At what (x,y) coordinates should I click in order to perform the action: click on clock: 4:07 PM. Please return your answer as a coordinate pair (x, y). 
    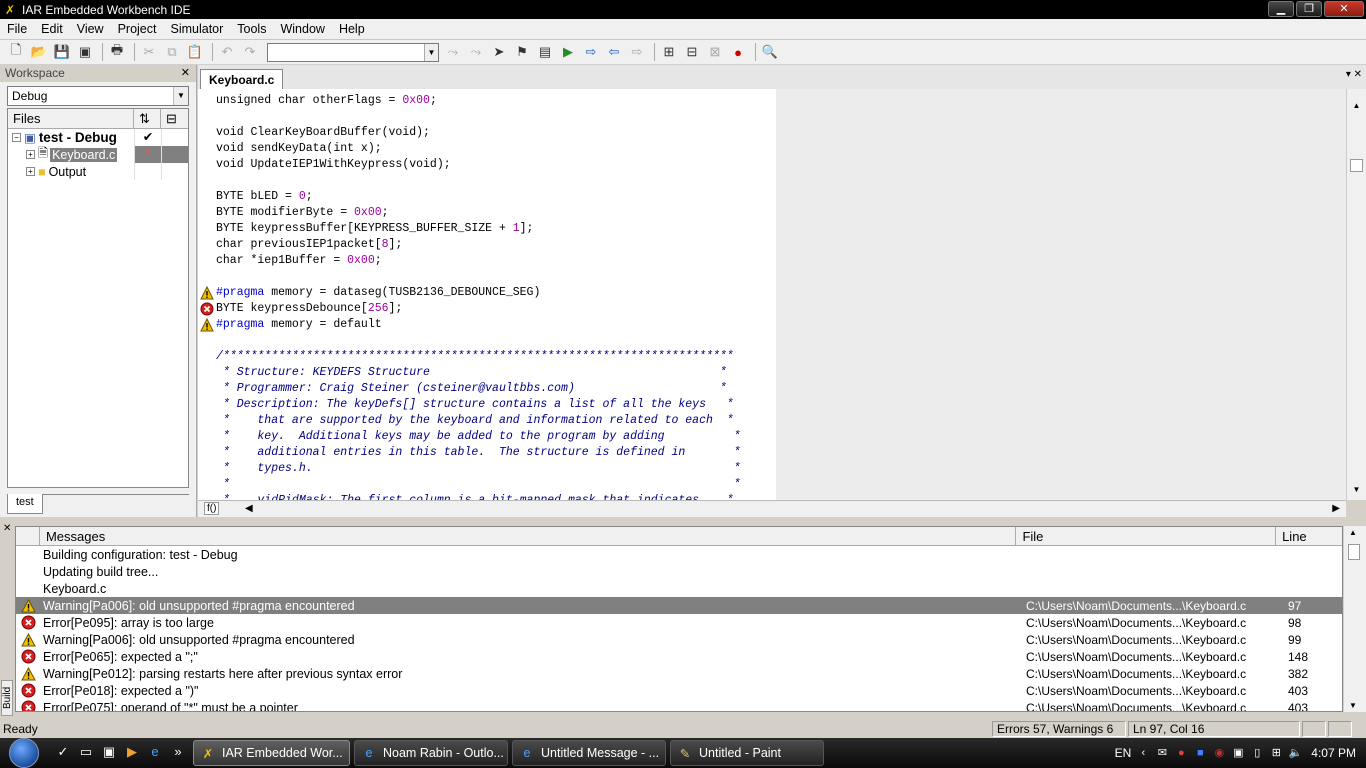
    Looking at the image, I should click on (1333, 753).